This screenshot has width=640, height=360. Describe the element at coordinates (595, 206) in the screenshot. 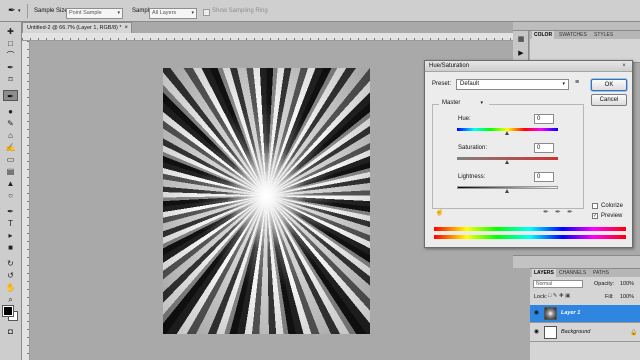

I see `colorize-checkbox` at that location.